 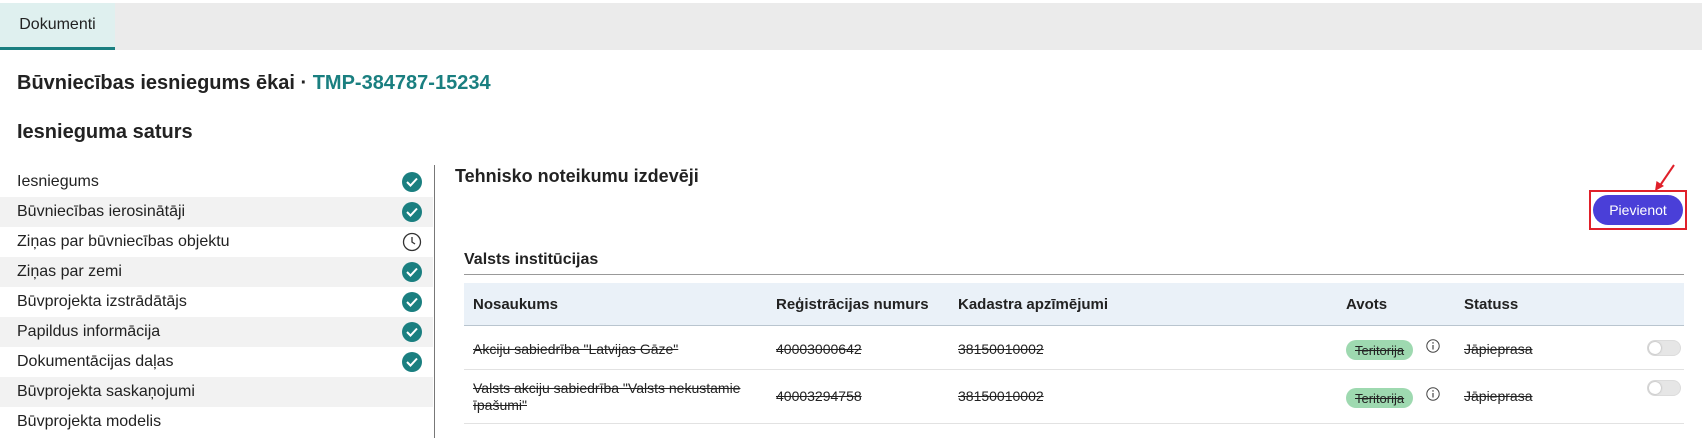 I want to click on sidebar-item-label: Ziņas par zemi, so click(x=69, y=271).